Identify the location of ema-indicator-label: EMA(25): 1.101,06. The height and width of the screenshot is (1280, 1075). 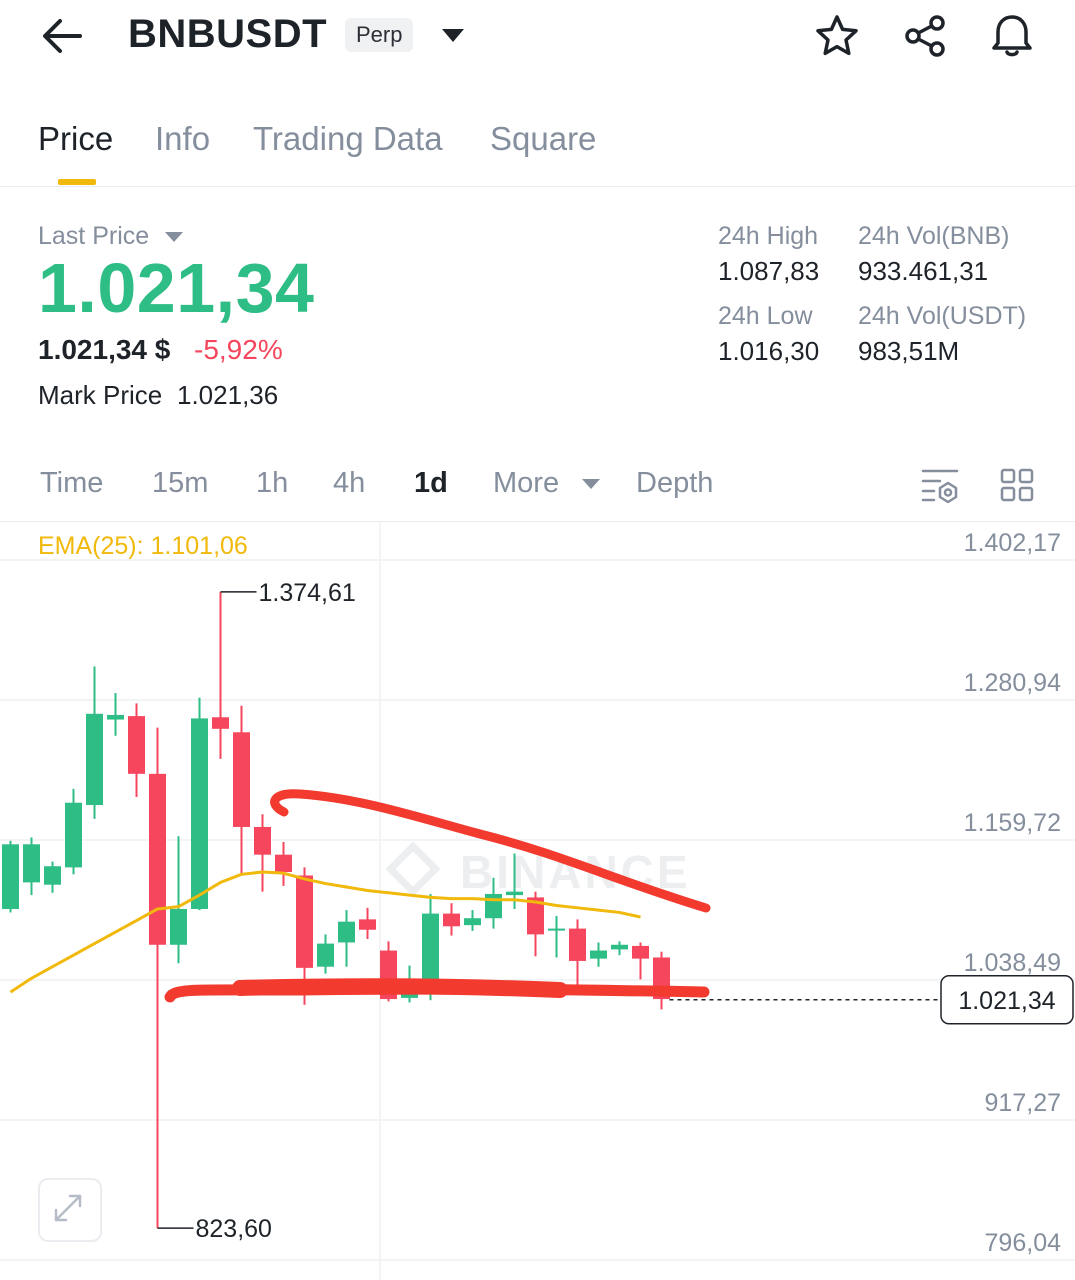
(143, 546).